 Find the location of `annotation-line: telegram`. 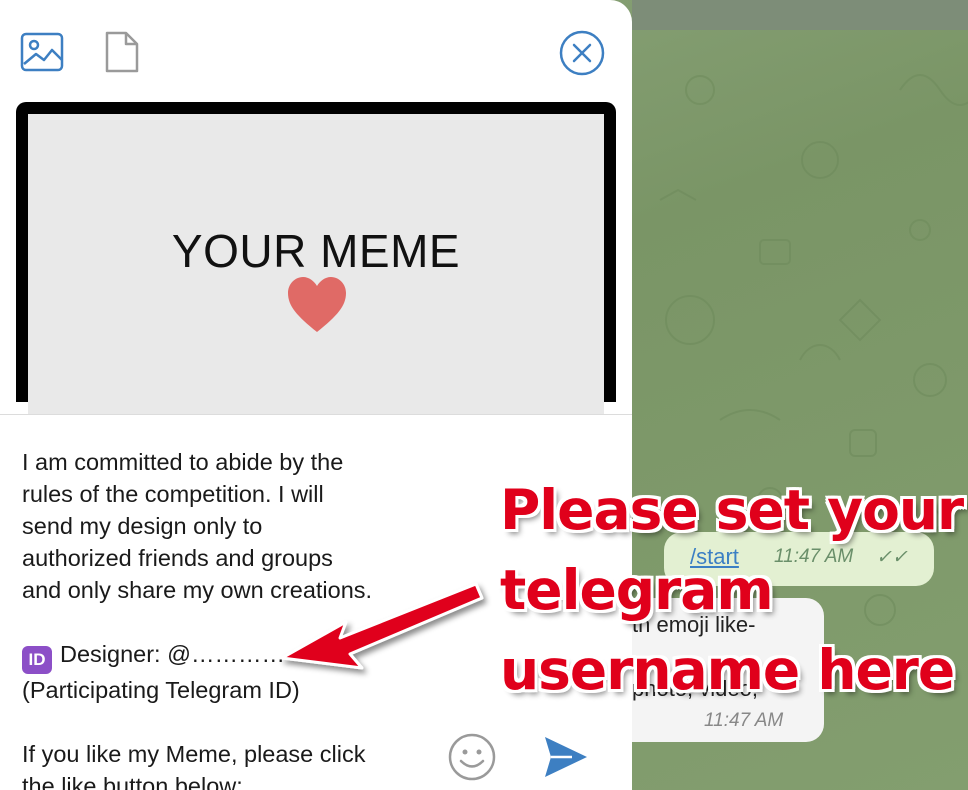

annotation-line: telegram is located at coordinates (637, 590).